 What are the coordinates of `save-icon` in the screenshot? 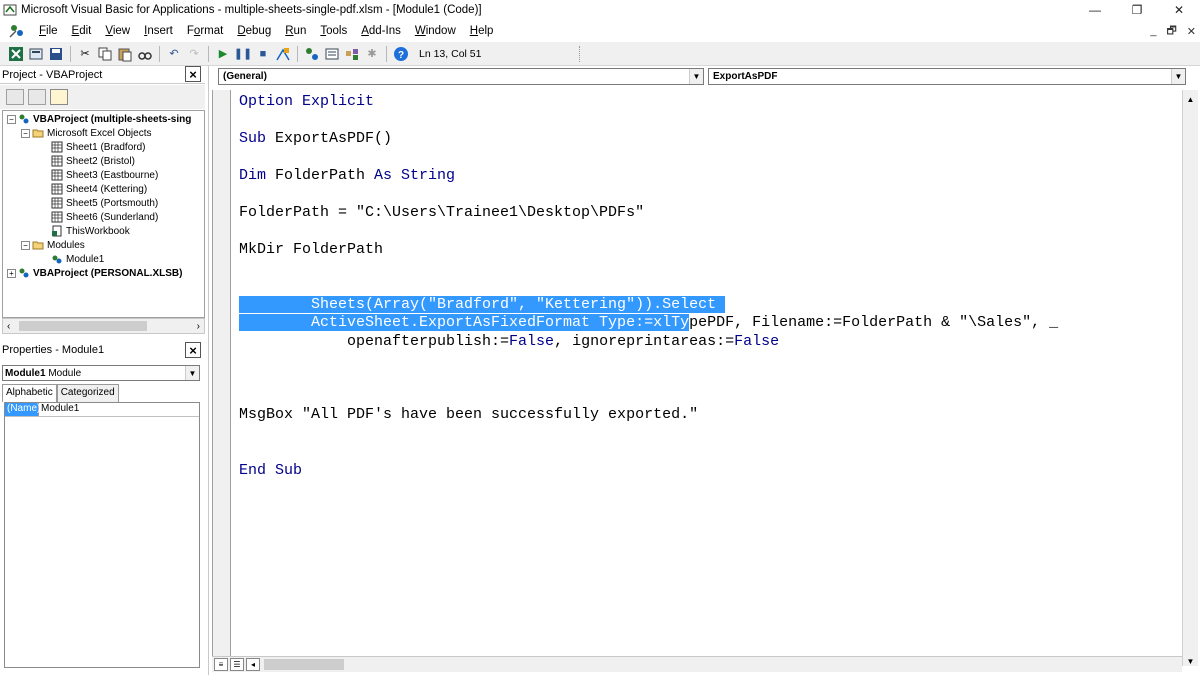 It's located at (56, 54).